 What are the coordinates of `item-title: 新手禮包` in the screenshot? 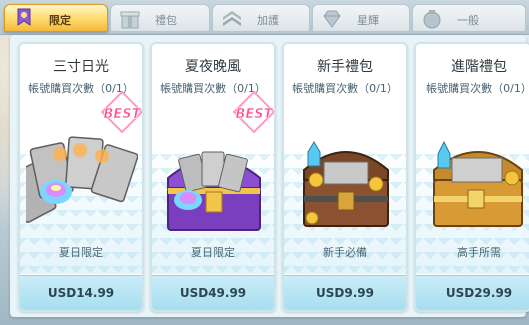 It's located at (345, 67).